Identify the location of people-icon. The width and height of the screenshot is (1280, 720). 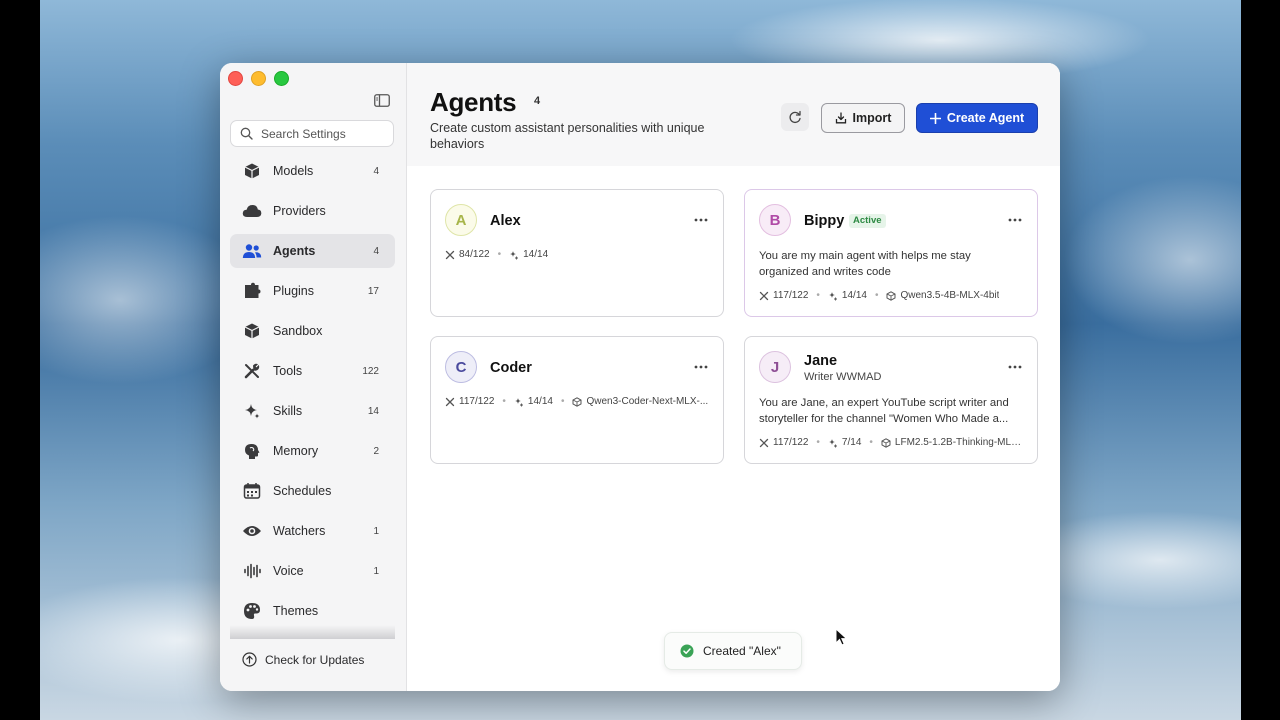
(252, 251).